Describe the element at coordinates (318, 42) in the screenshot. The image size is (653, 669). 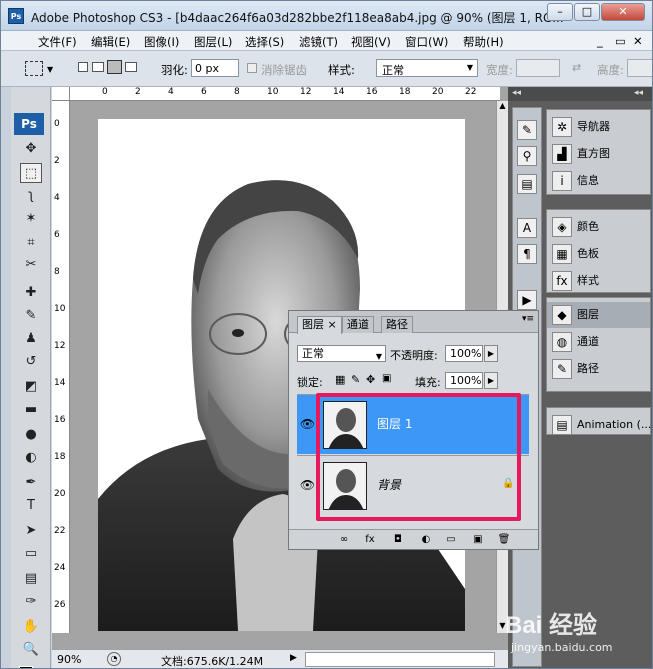
I see `menu-filter: 滤镜(T)` at that location.